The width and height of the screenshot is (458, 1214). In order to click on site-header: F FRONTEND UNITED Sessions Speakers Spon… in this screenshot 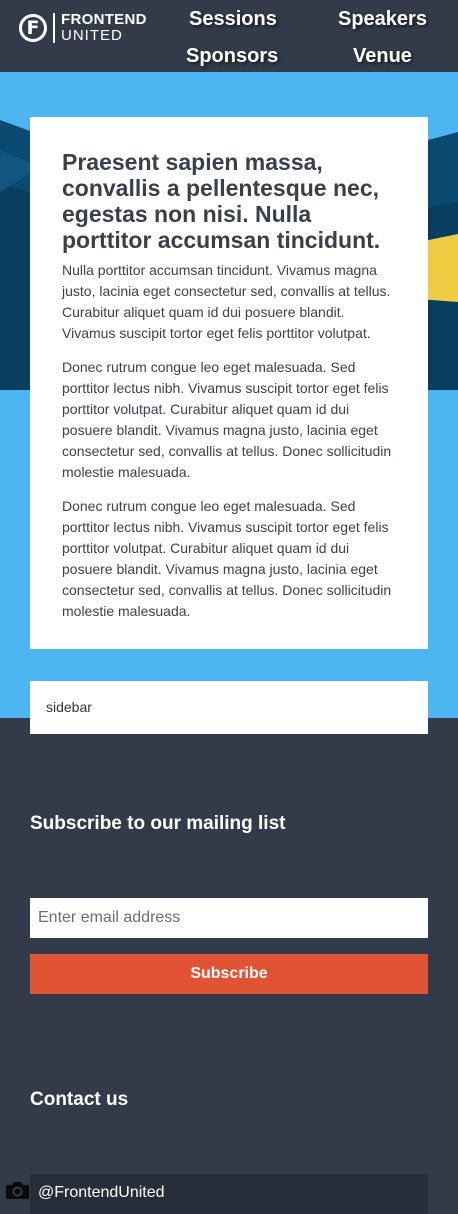, I will do `click(229, 36)`.